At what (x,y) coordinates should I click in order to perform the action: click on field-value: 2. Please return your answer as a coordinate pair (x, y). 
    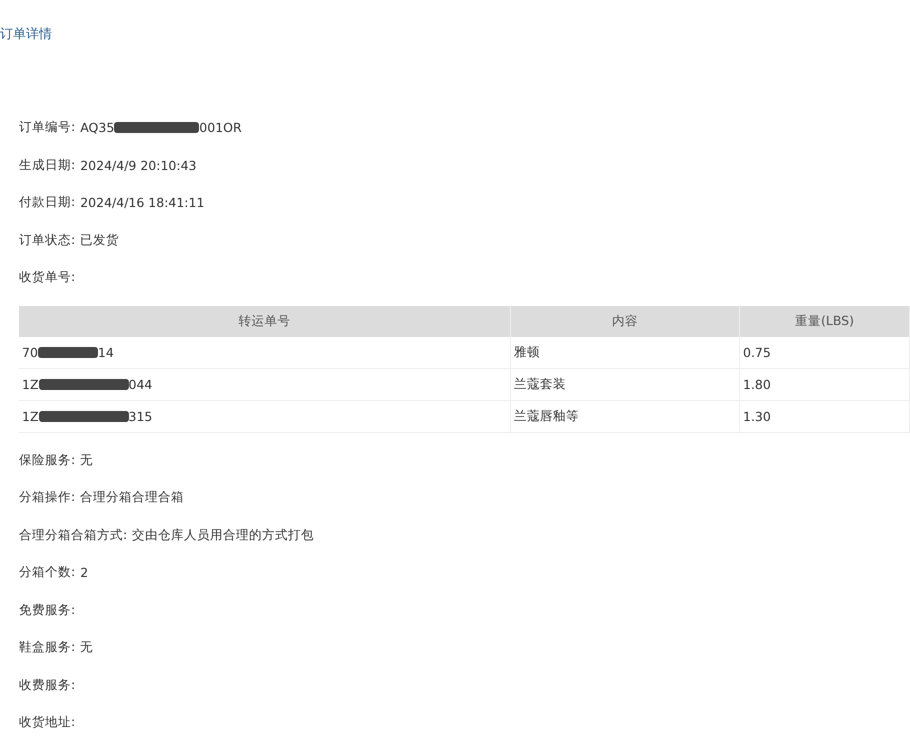
    Looking at the image, I should click on (84, 572).